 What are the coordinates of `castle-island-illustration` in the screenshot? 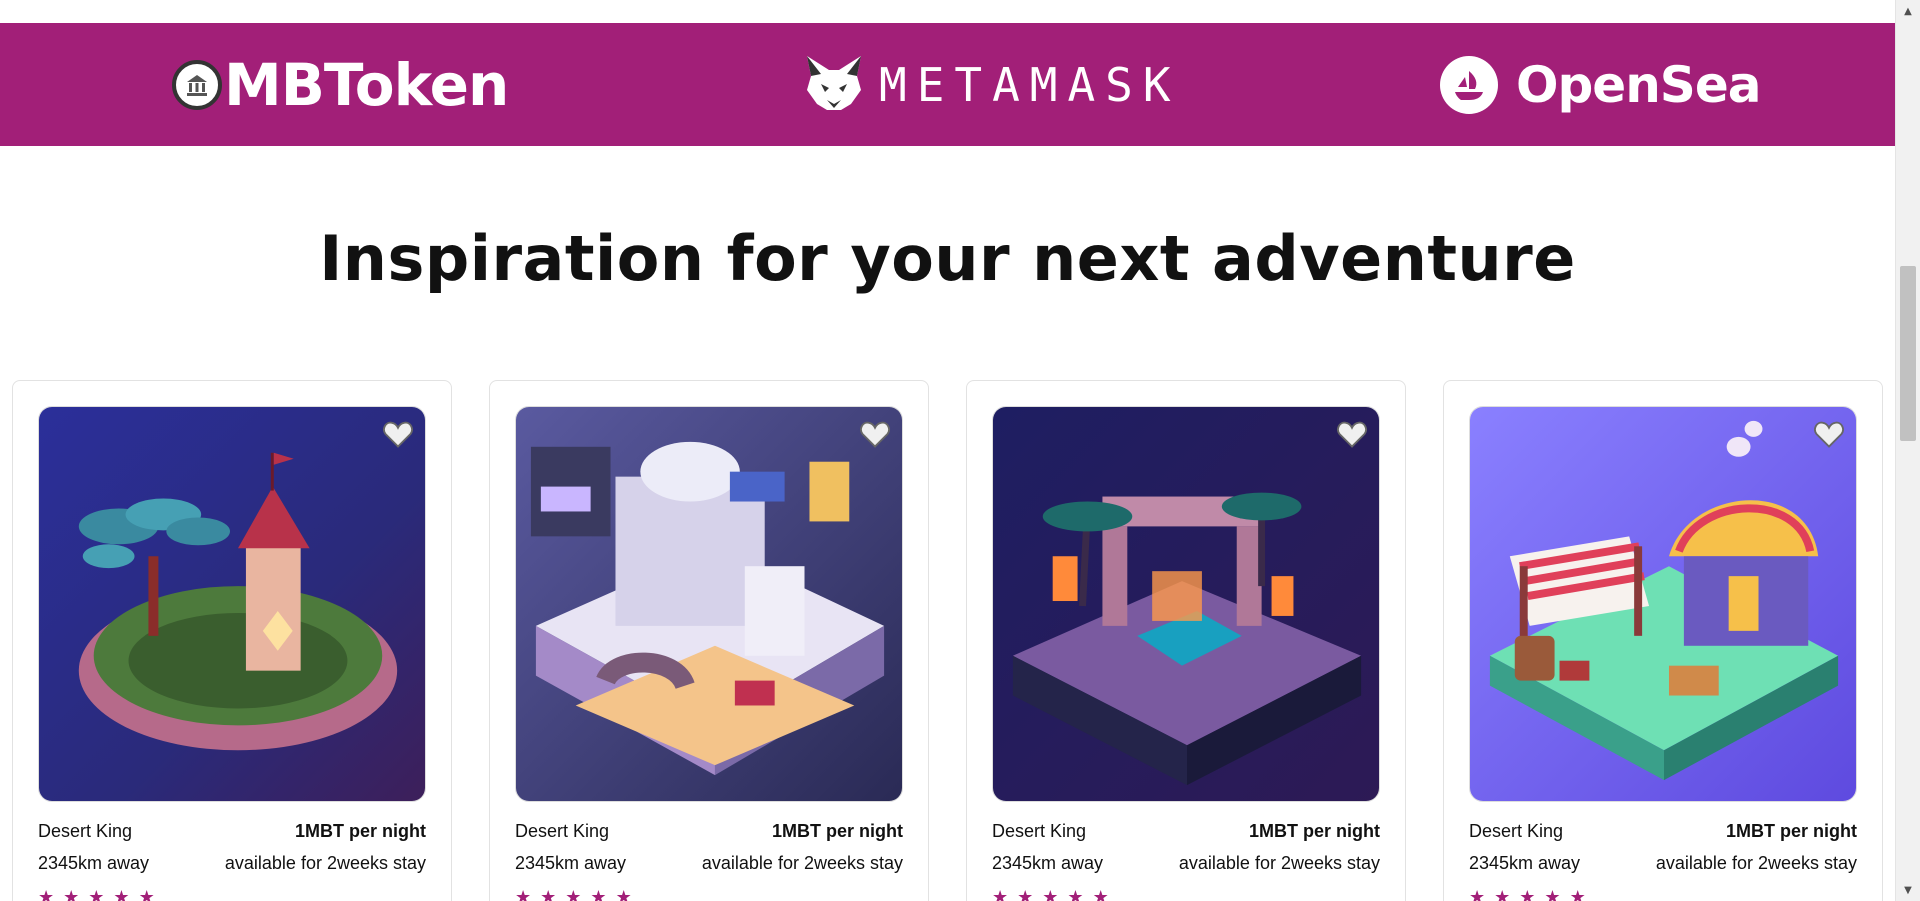 It's located at (232, 604).